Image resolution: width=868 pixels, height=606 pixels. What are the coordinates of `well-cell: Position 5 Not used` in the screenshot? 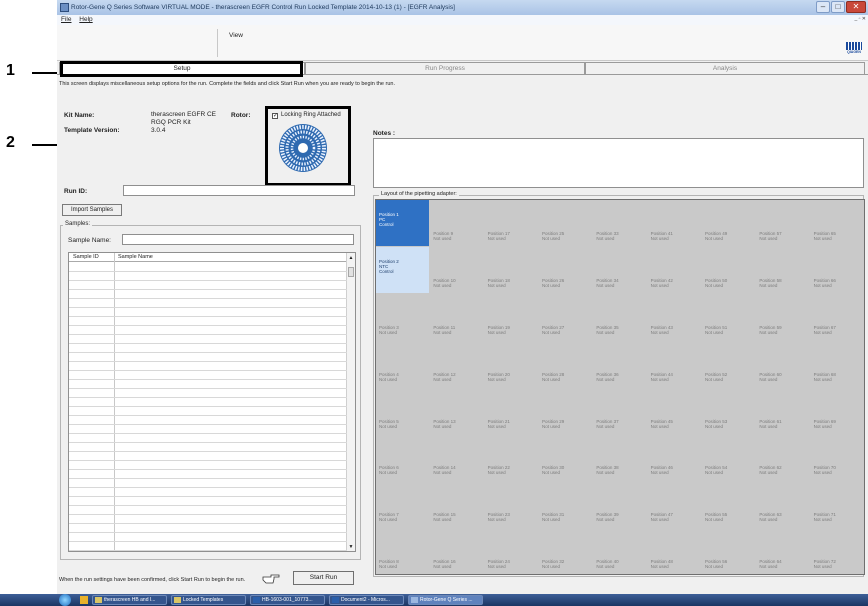 It's located at (403, 410).